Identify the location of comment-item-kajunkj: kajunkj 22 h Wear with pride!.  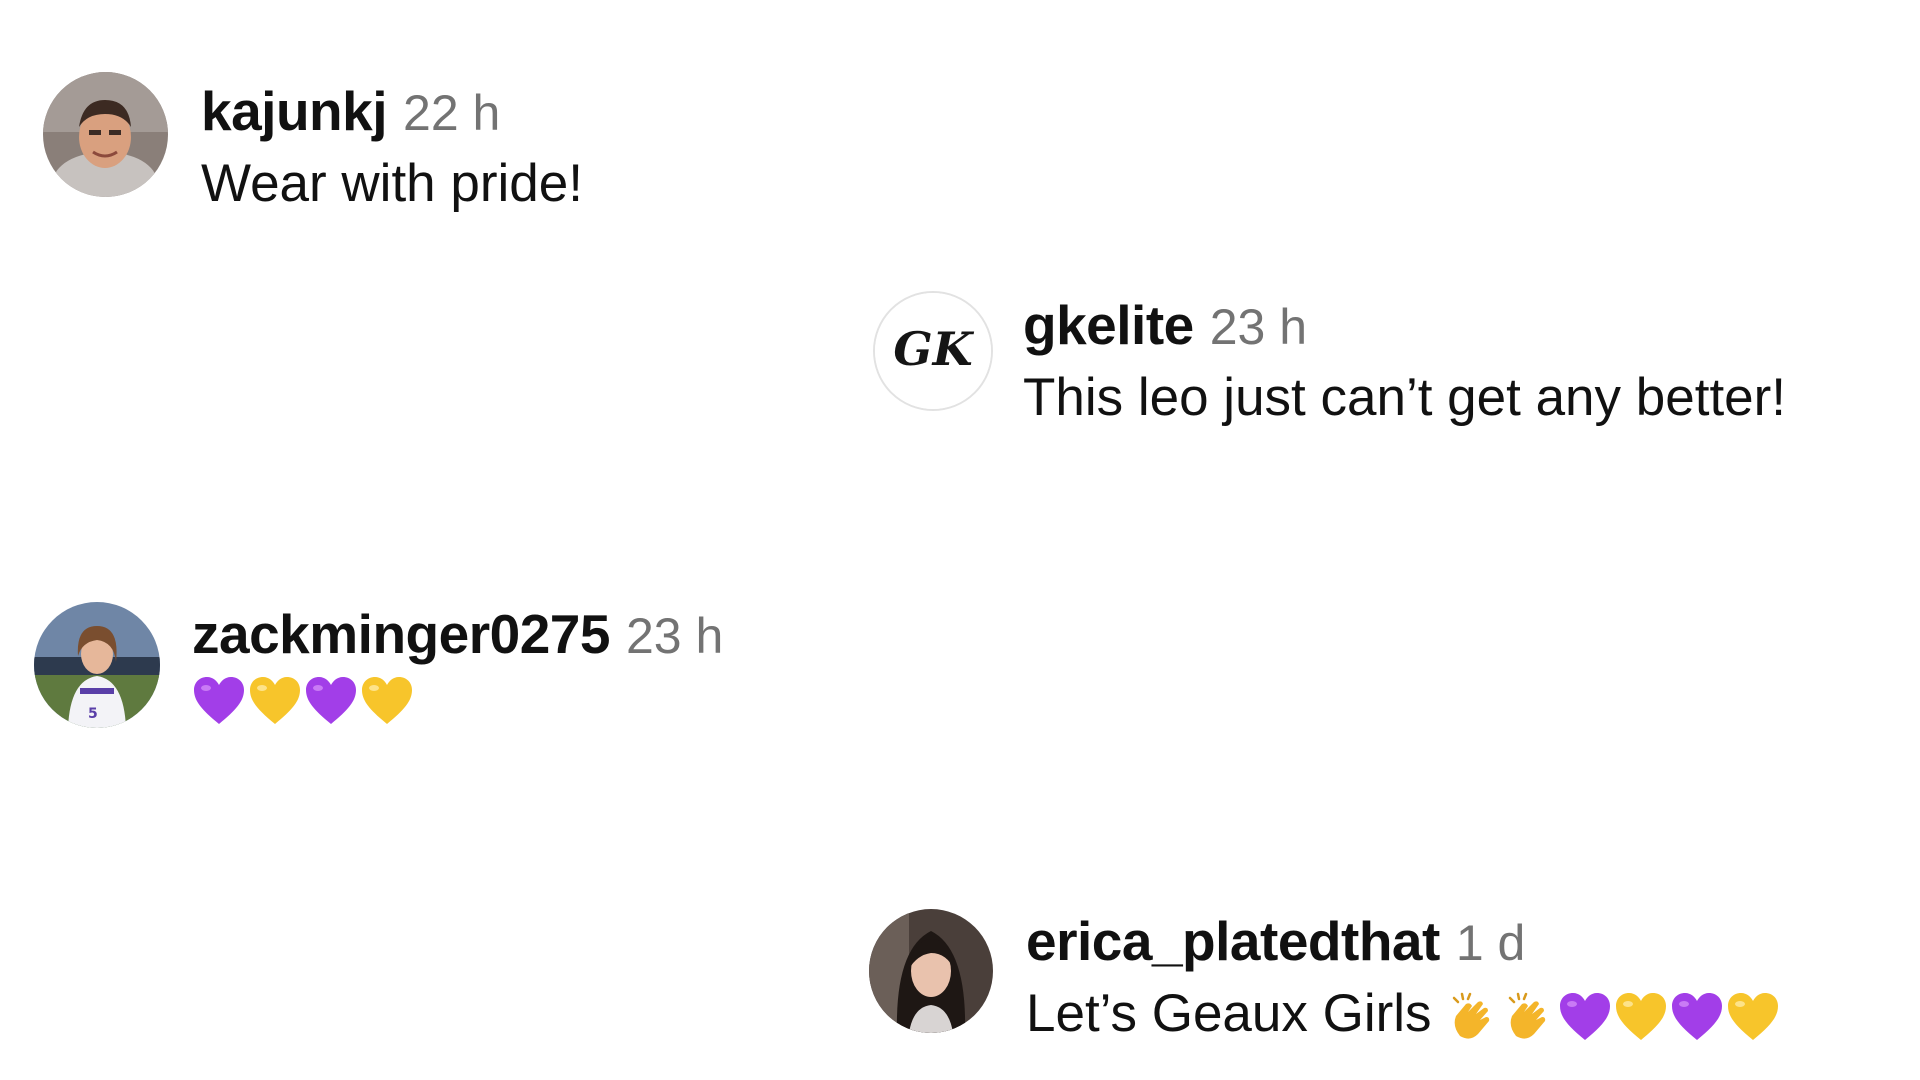
(313, 143).